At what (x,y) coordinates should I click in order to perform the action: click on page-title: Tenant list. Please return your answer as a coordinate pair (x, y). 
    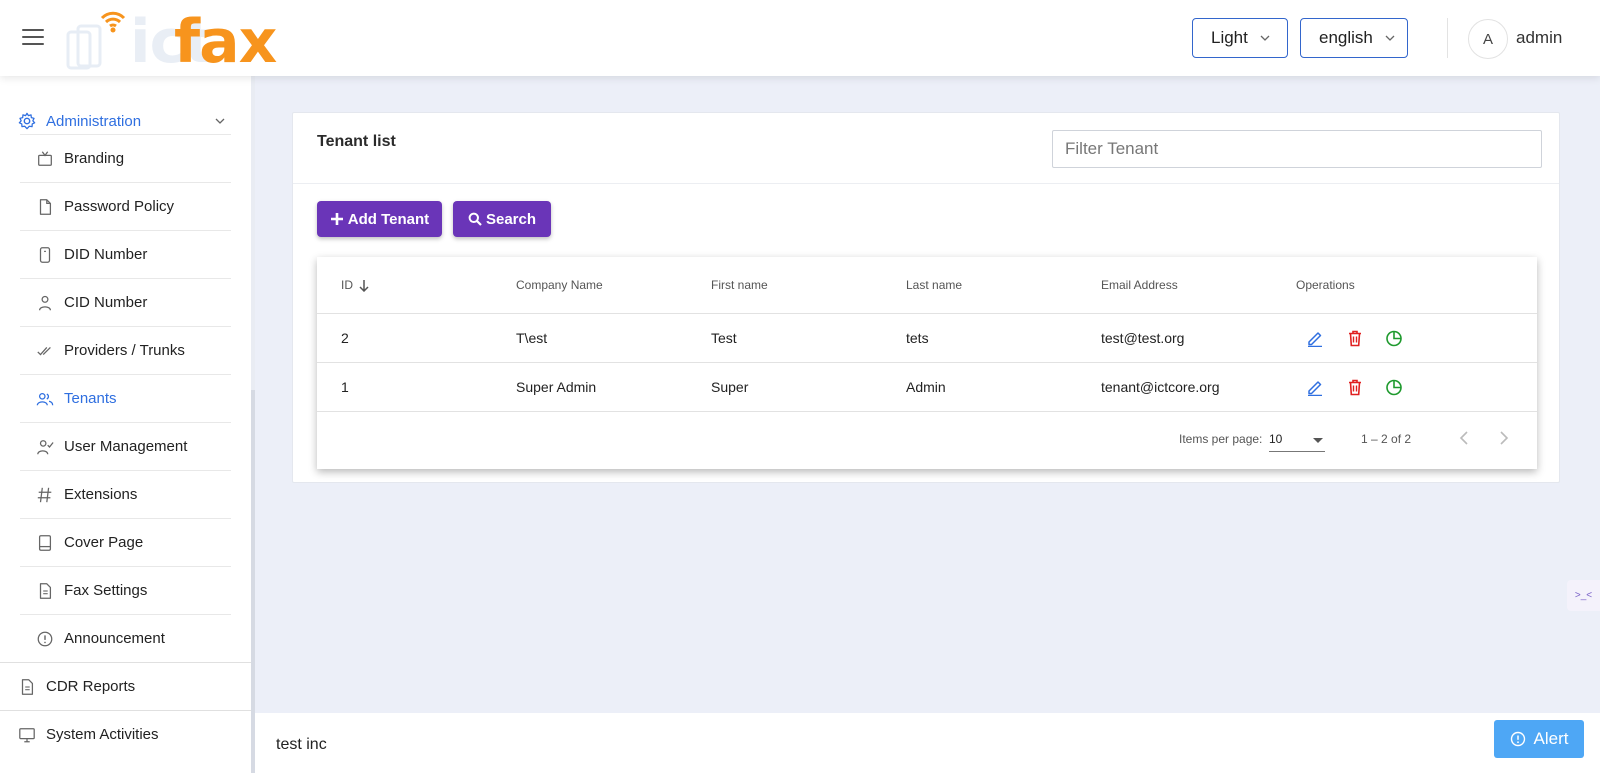
    Looking at the image, I should click on (356, 141).